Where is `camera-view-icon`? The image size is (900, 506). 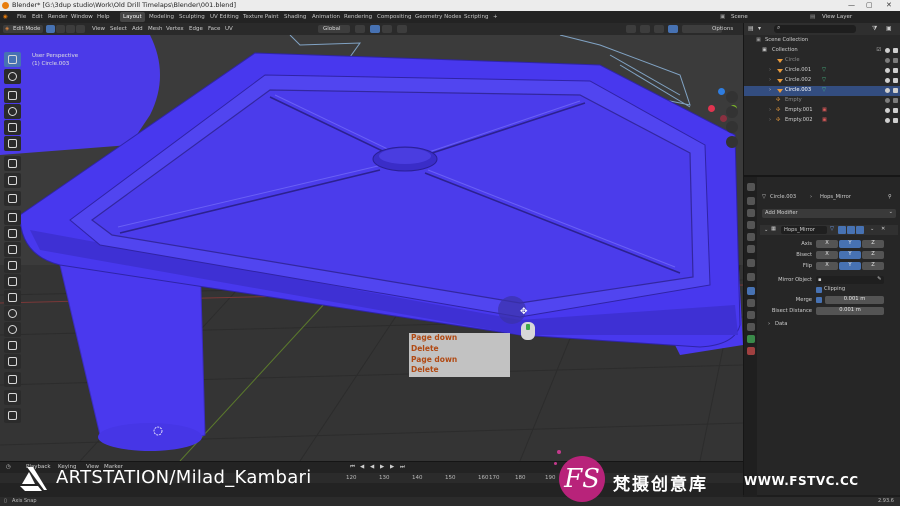
camera-view-icon is located at coordinates (732, 127).